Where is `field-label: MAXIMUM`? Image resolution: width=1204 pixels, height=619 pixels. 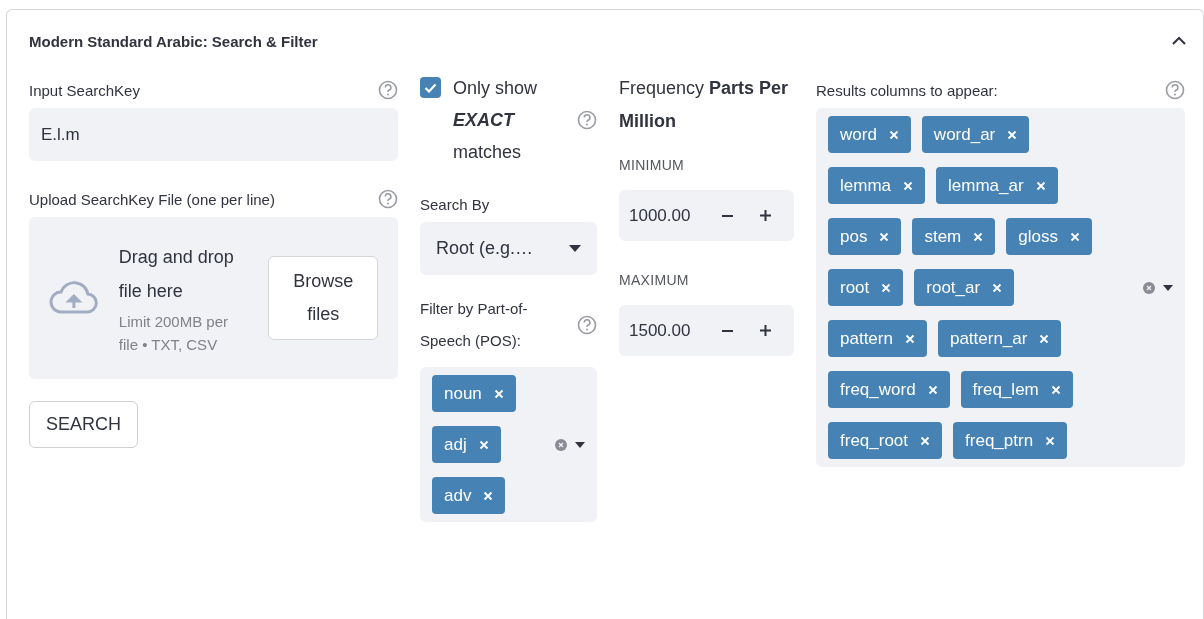 field-label: MAXIMUM is located at coordinates (654, 280).